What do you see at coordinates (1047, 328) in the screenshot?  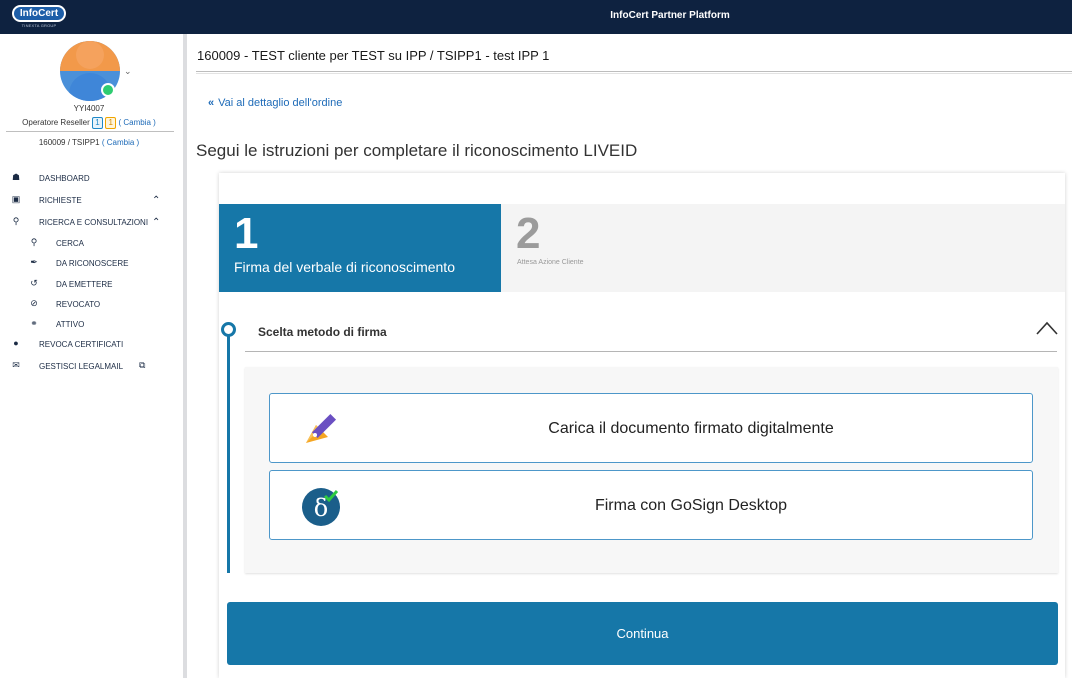 I see `chevron-up-icon` at bounding box center [1047, 328].